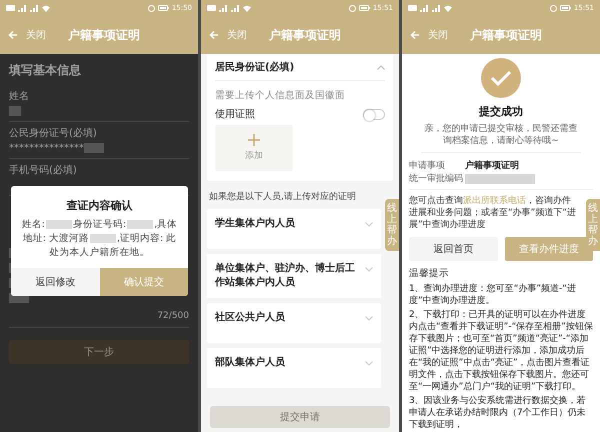 This screenshot has width=600, height=432. Describe the element at coordinates (285, 276) in the screenshot. I see `category-title: 单位集体户、驻沪办、博士后工作站集体户内人员` at that location.